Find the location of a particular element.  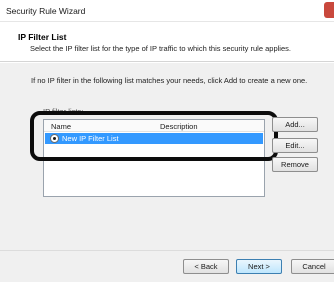

cancel-button: Cancel is located at coordinates (312, 266).